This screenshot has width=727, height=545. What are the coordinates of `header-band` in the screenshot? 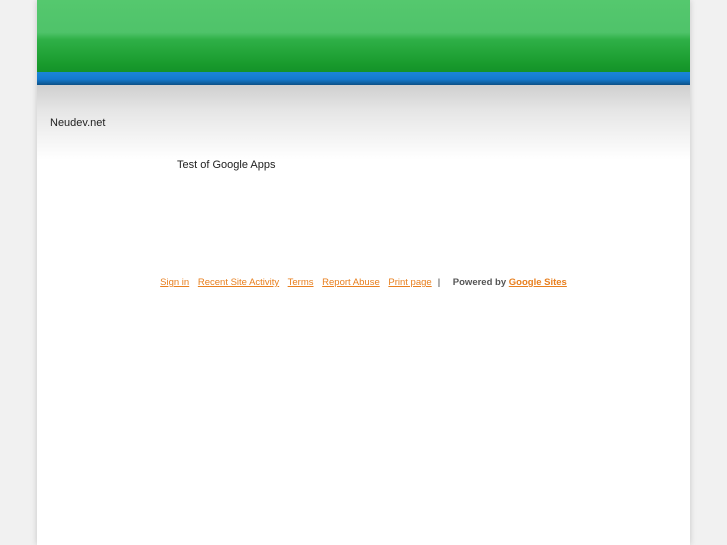 It's located at (363, 122).